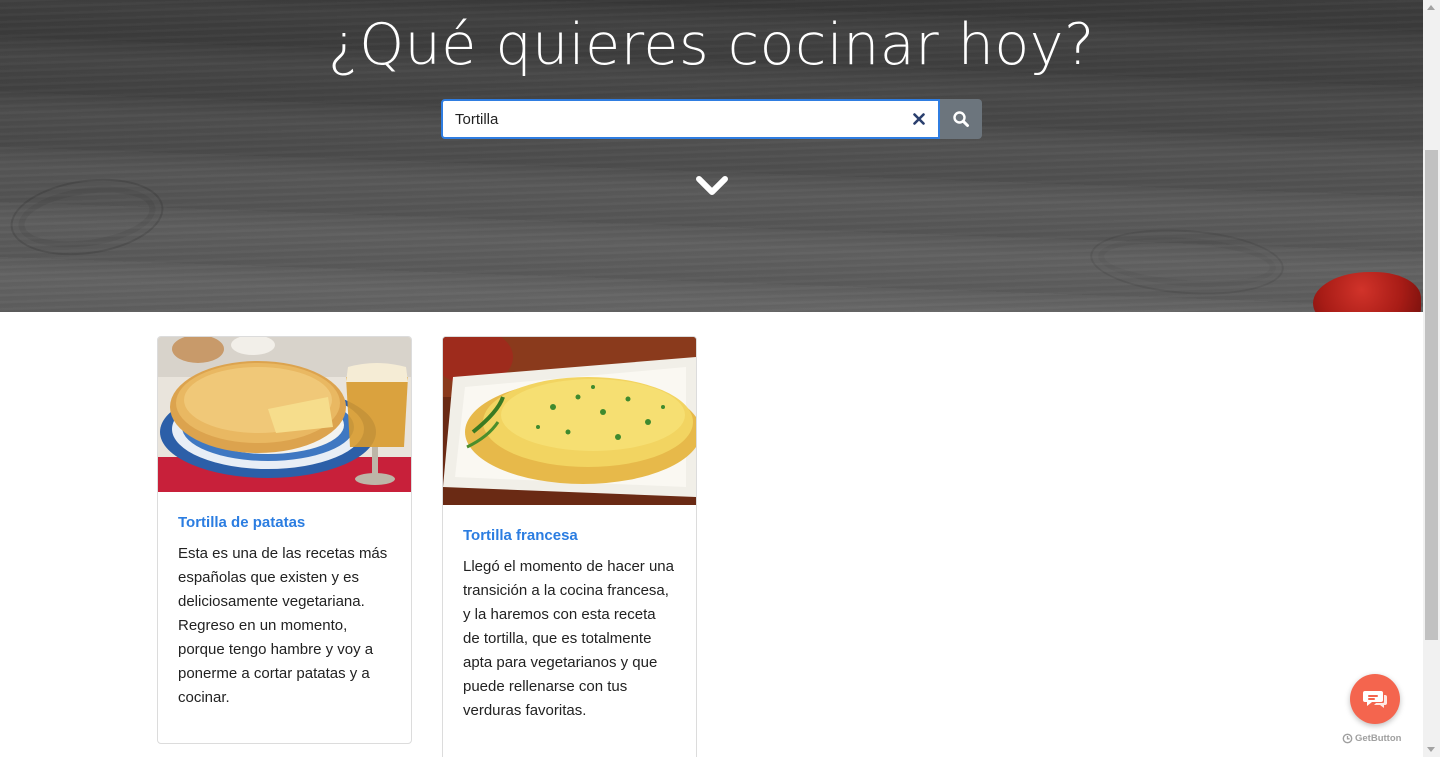  I want to click on search-bar, so click(711, 119).